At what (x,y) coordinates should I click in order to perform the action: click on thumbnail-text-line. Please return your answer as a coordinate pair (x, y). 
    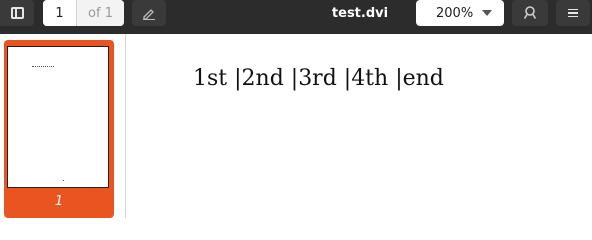
    Looking at the image, I should click on (43, 66).